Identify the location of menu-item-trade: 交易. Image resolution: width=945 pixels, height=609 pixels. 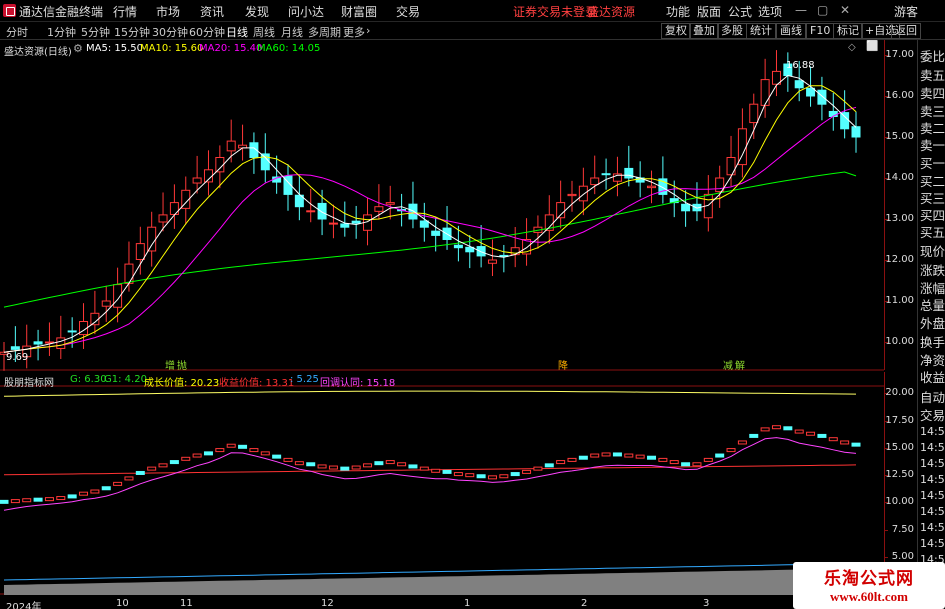
(408, 11).